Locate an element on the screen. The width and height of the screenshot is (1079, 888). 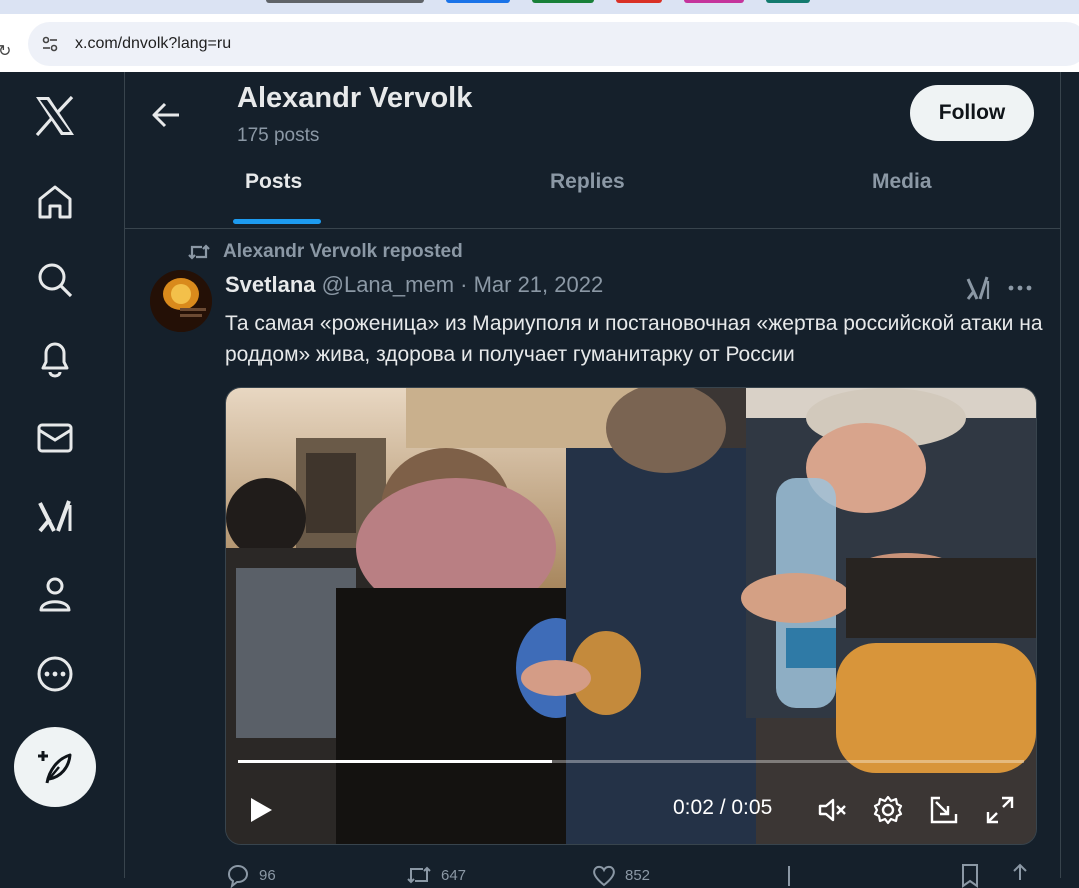
bookmark-button is located at coordinates (970, 875).